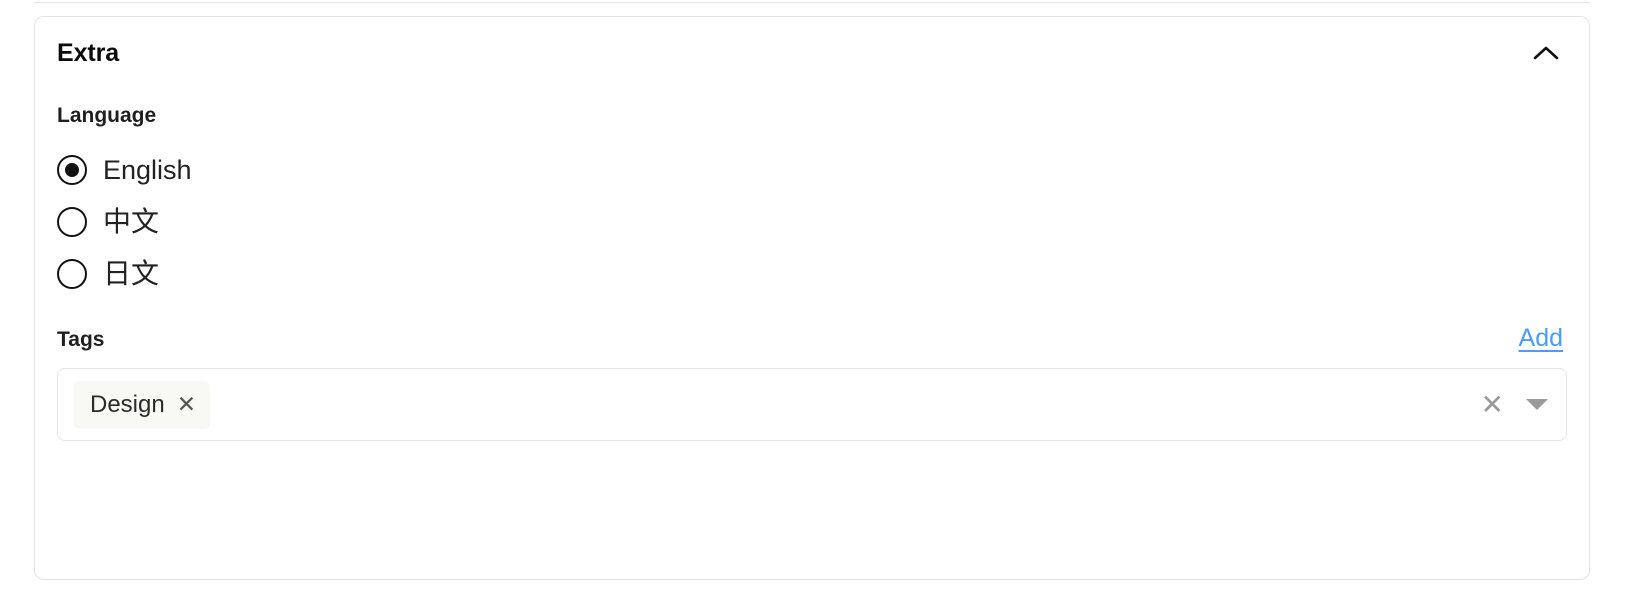 The image size is (1629, 605). What do you see at coordinates (72, 274) in the screenshot?
I see `radio-indicator-japanese` at bounding box center [72, 274].